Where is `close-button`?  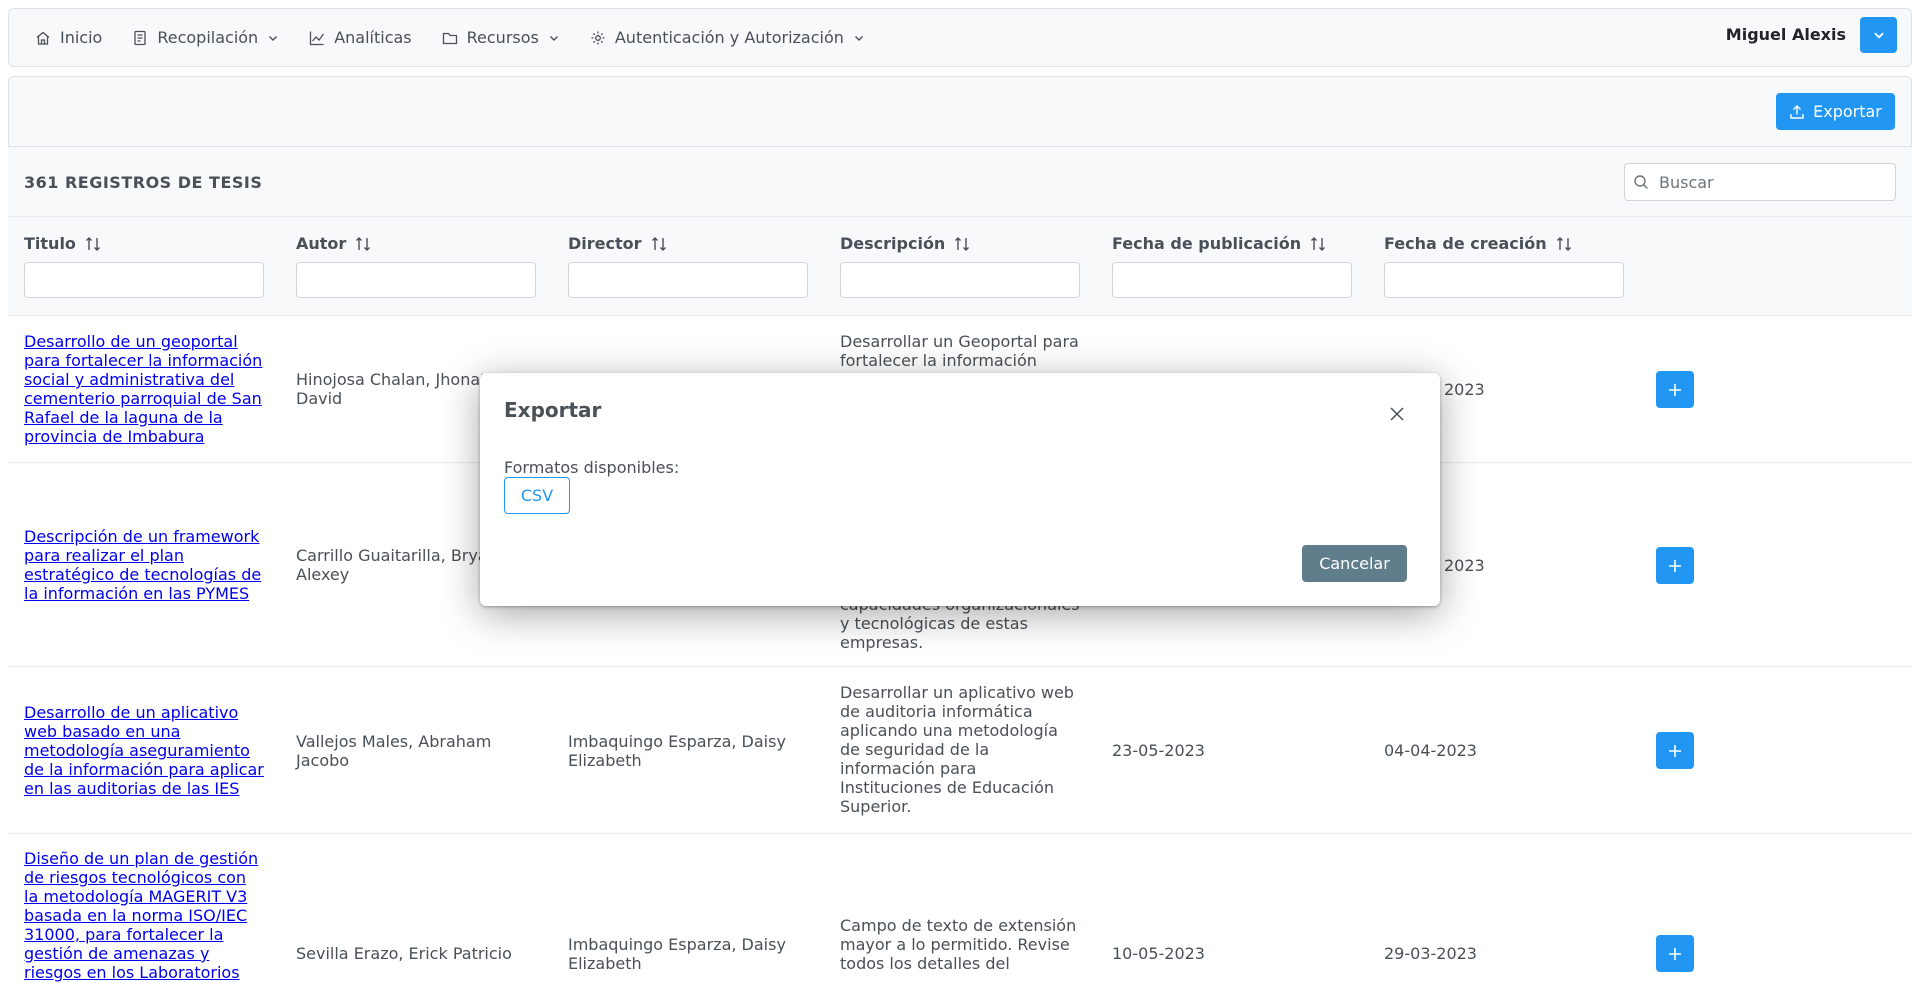
close-button is located at coordinates (1397, 414).